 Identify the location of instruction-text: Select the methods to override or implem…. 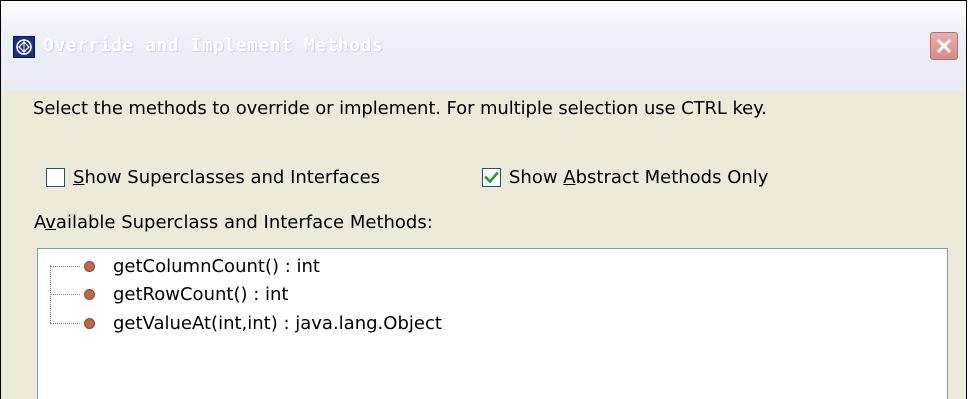
(400, 108).